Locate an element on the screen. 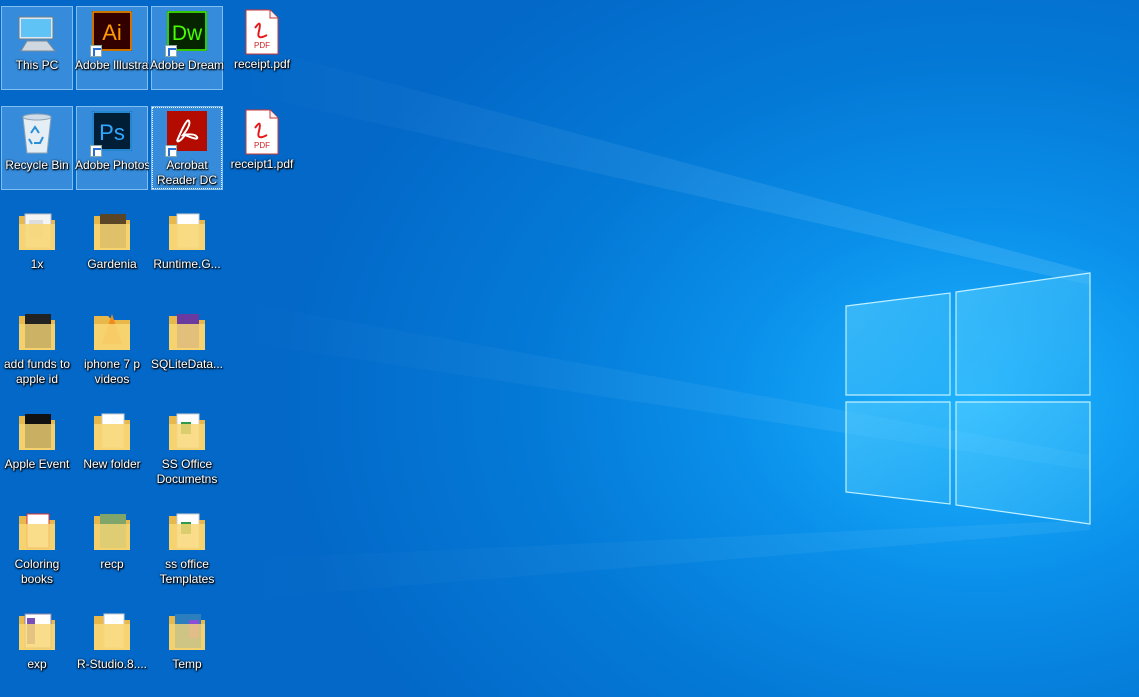 This screenshot has height=697, width=1139. desktop-icon-folder-apple-event: Apple Event is located at coordinates (37, 448).